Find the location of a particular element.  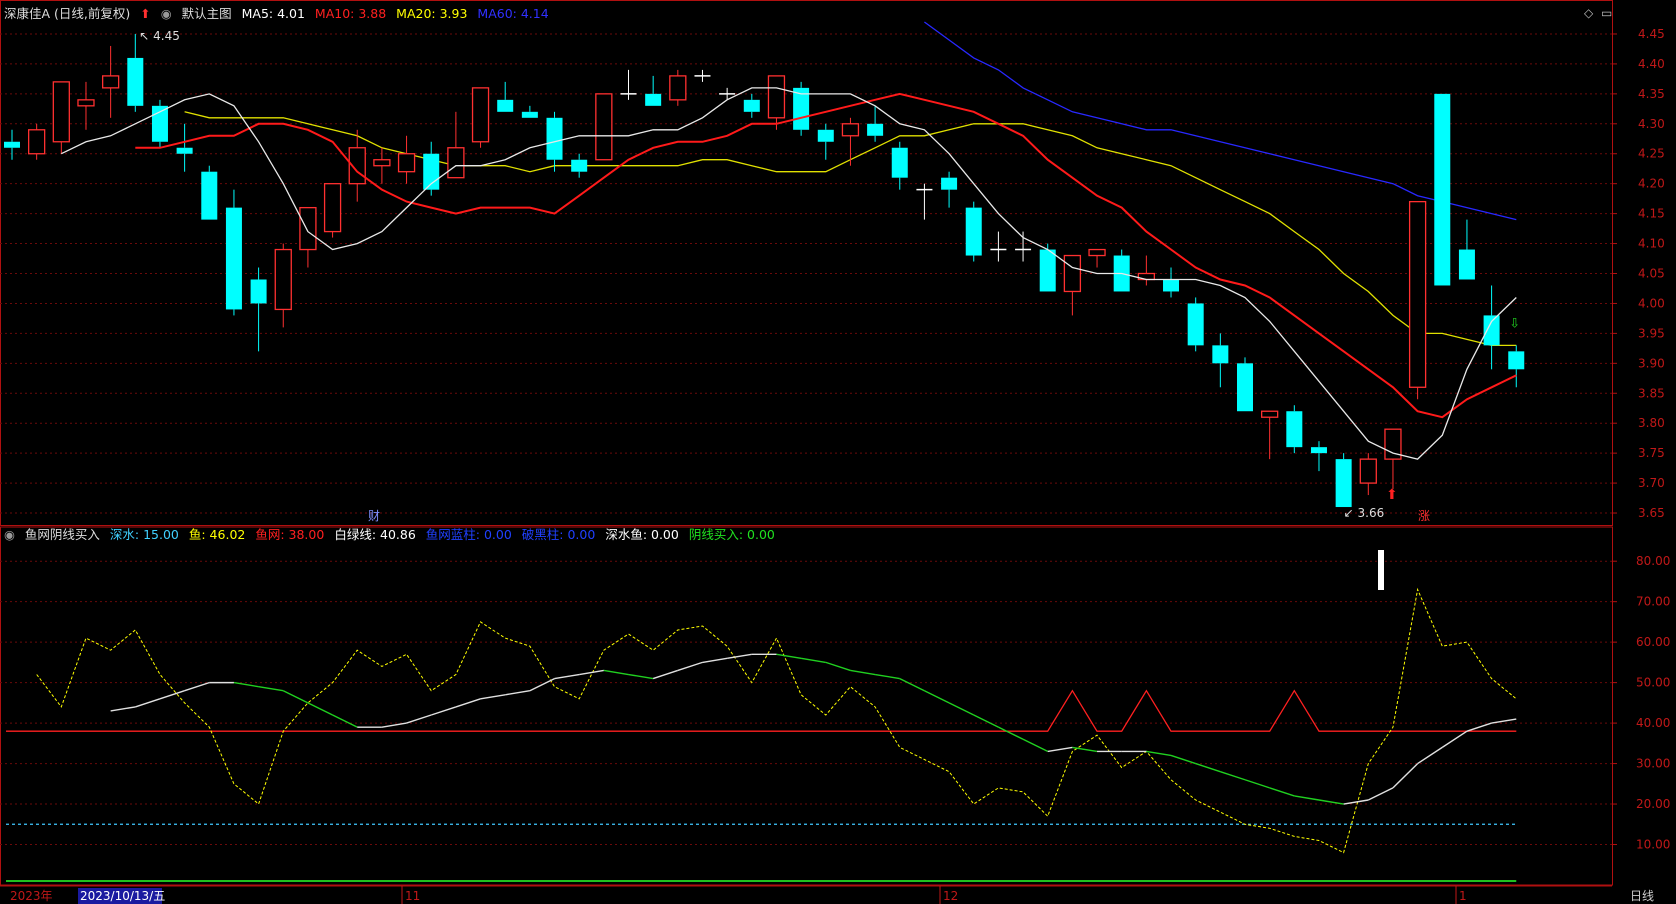

baiul-value: 白绿线: 40.86 is located at coordinates (375, 534).